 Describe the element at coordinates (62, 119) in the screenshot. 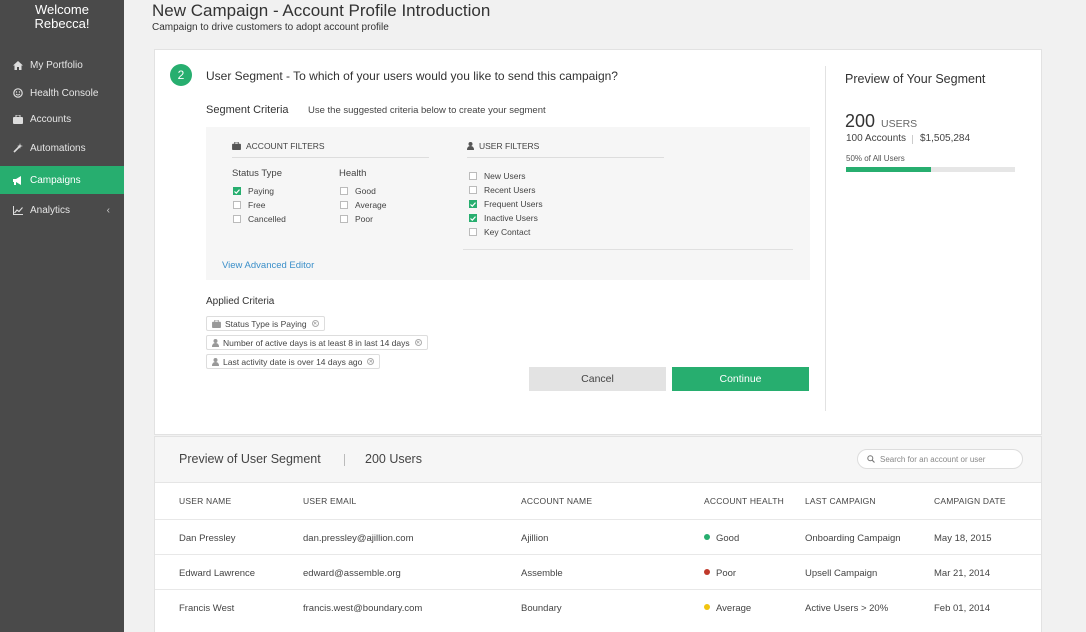

I see `sidebar-item-accounts: Accounts` at that location.